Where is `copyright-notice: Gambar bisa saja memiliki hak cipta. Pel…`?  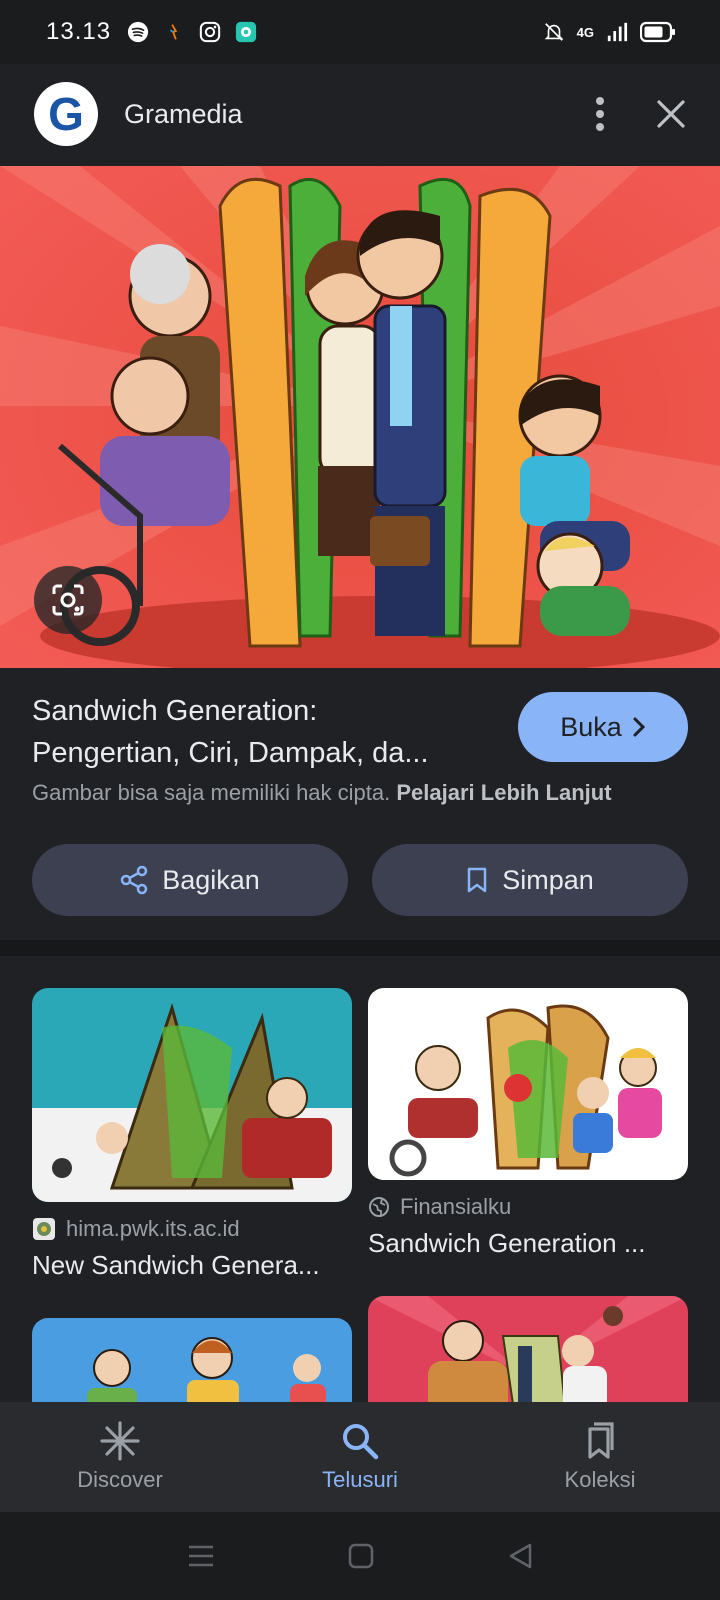 copyright-notice: Gambar bisa saja memiliki hak cipta. Pel… is located at coordinates (322, 793).